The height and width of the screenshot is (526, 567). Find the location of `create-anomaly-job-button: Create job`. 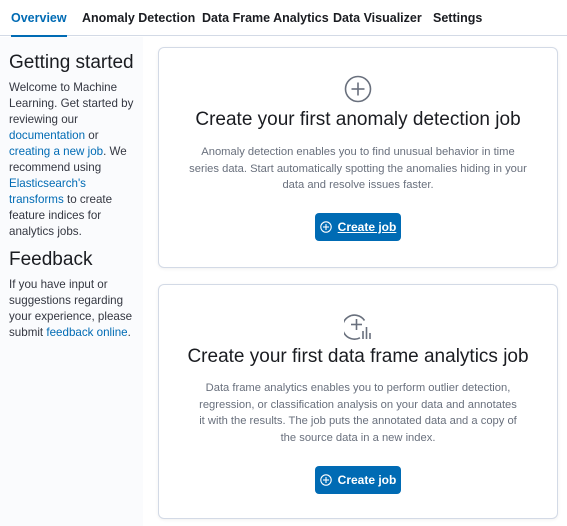

create-anomaly-job-button: Create job is located at coordinates (358, 227).